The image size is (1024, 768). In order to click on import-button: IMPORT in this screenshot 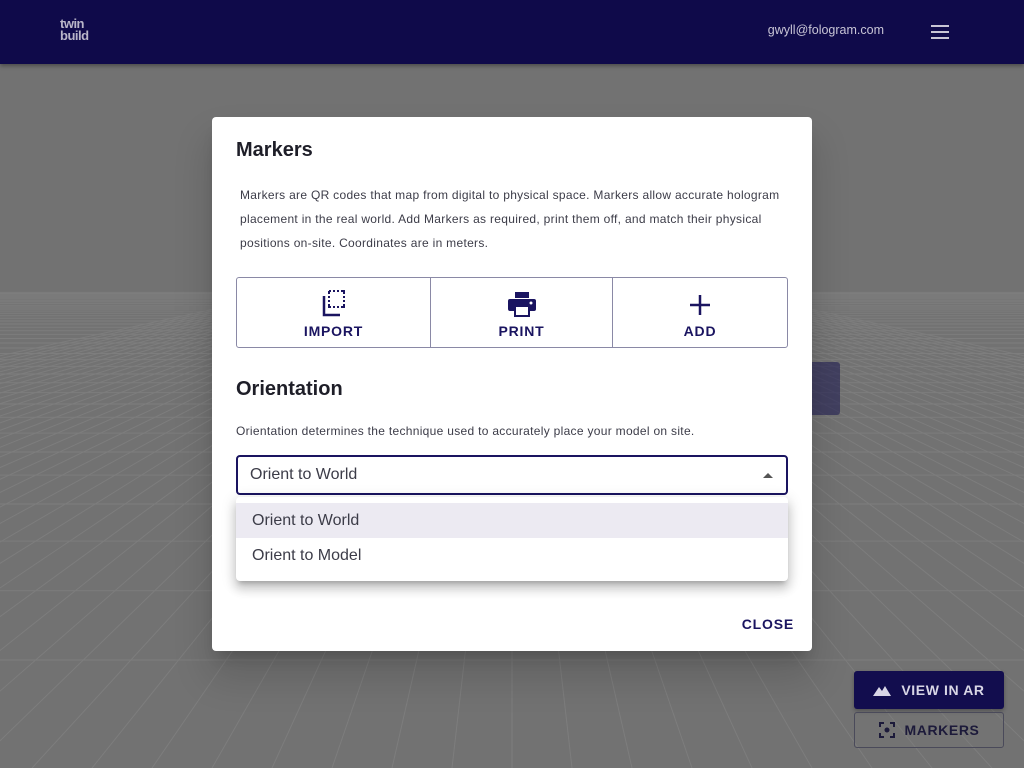, I will do `click(334, 312)`.